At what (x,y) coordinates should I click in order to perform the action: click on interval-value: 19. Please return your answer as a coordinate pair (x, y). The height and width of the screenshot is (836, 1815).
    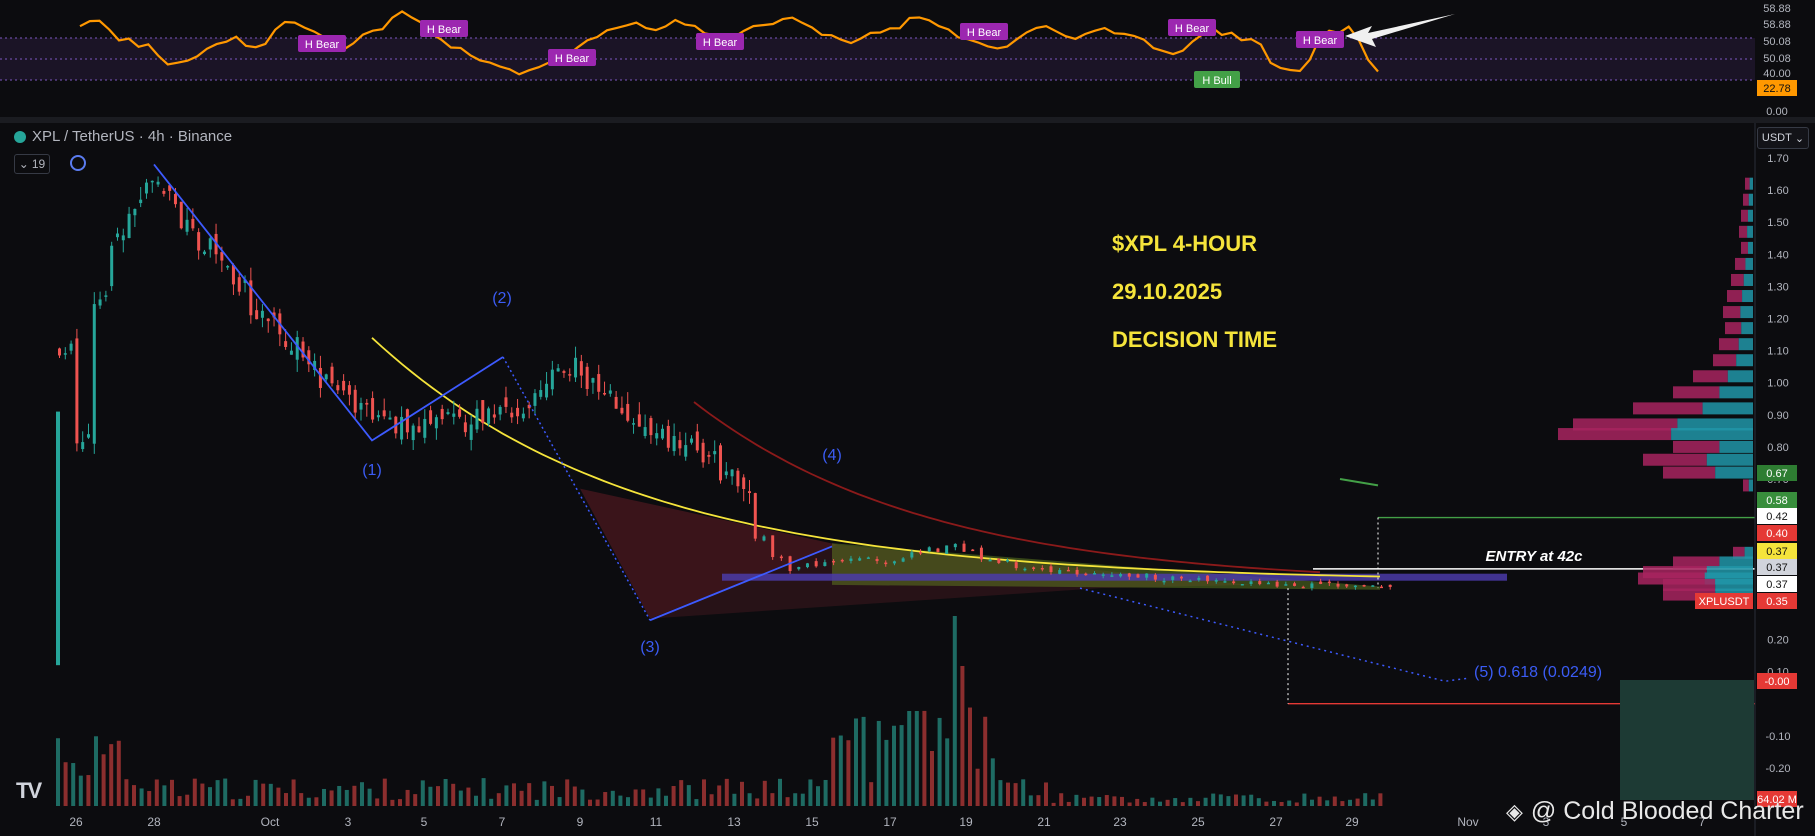
    Looking at the image, I should click on (38, 164).